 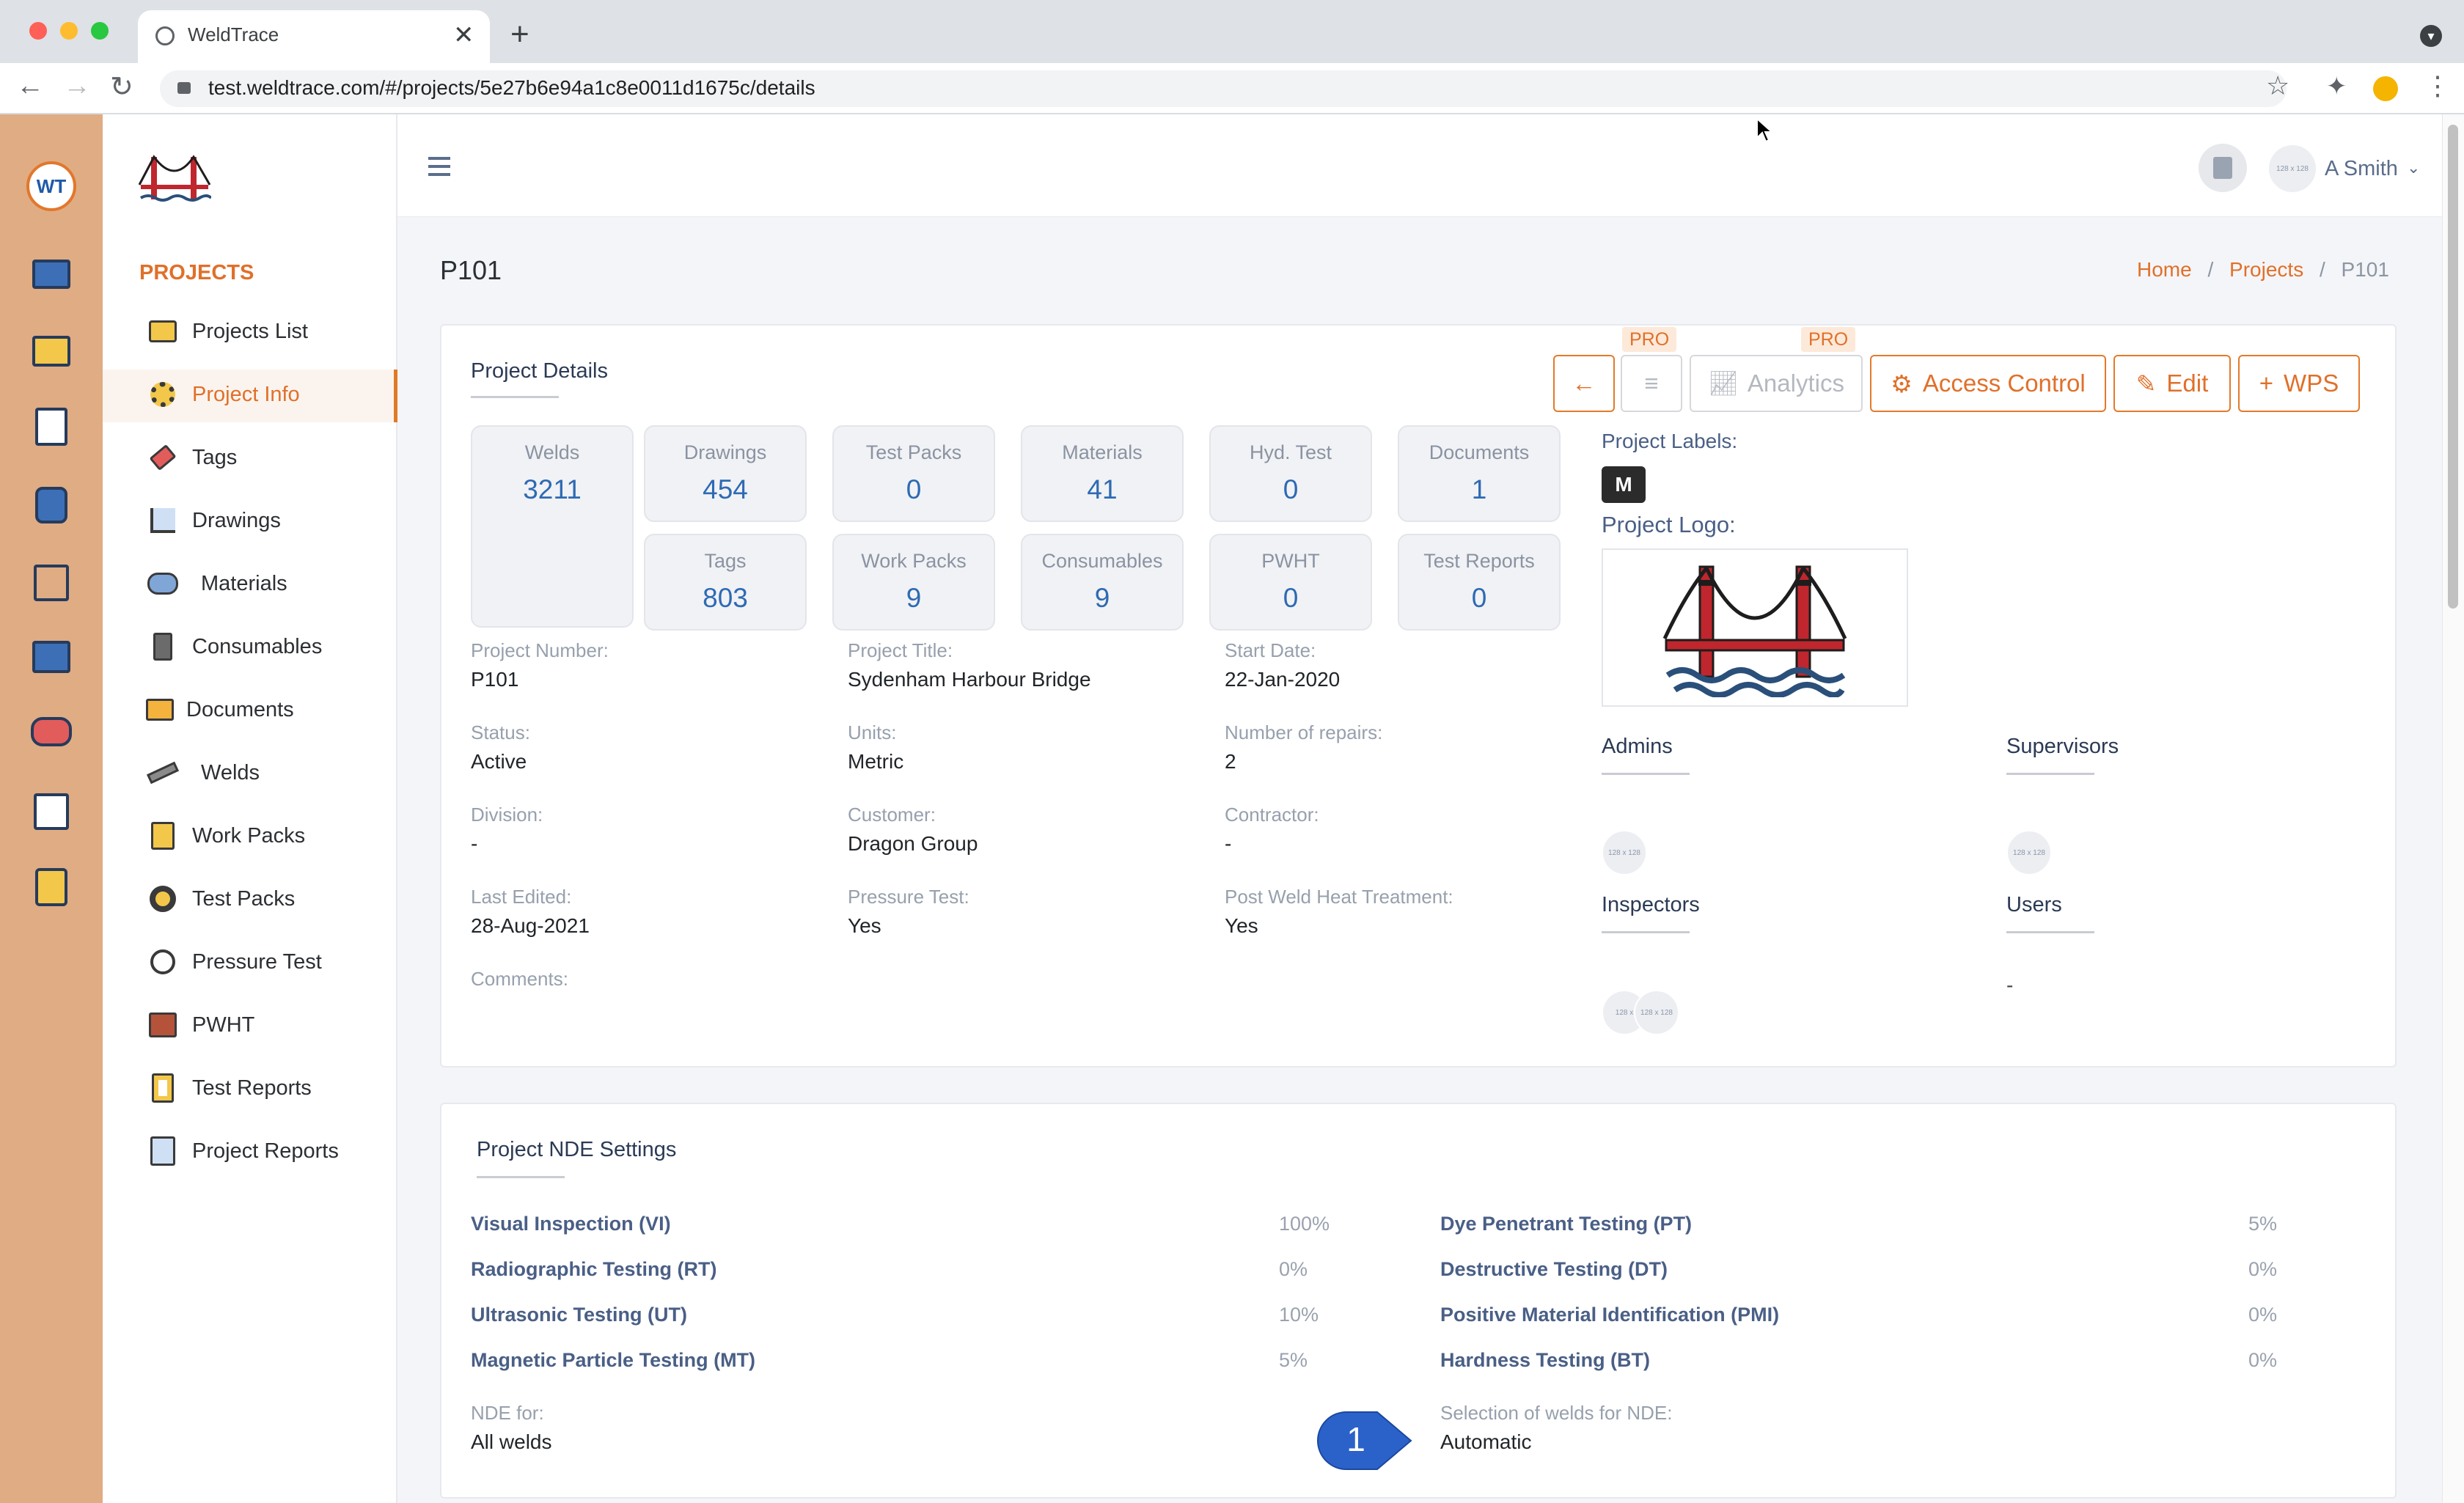 I want to click on field-value: All welds, so click(x=511, y=1442).